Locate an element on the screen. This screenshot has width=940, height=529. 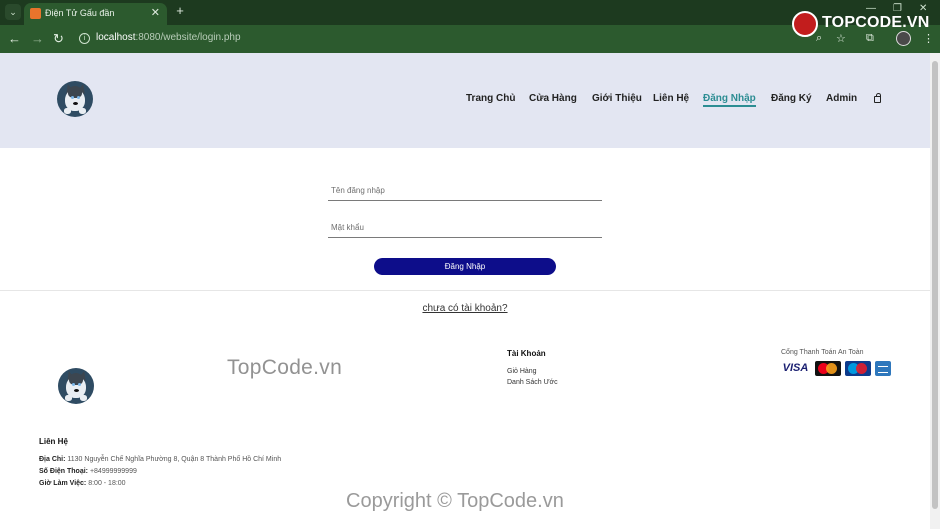
watermark-logo: TOPCODE.VN is located at coordinates (860, 24).